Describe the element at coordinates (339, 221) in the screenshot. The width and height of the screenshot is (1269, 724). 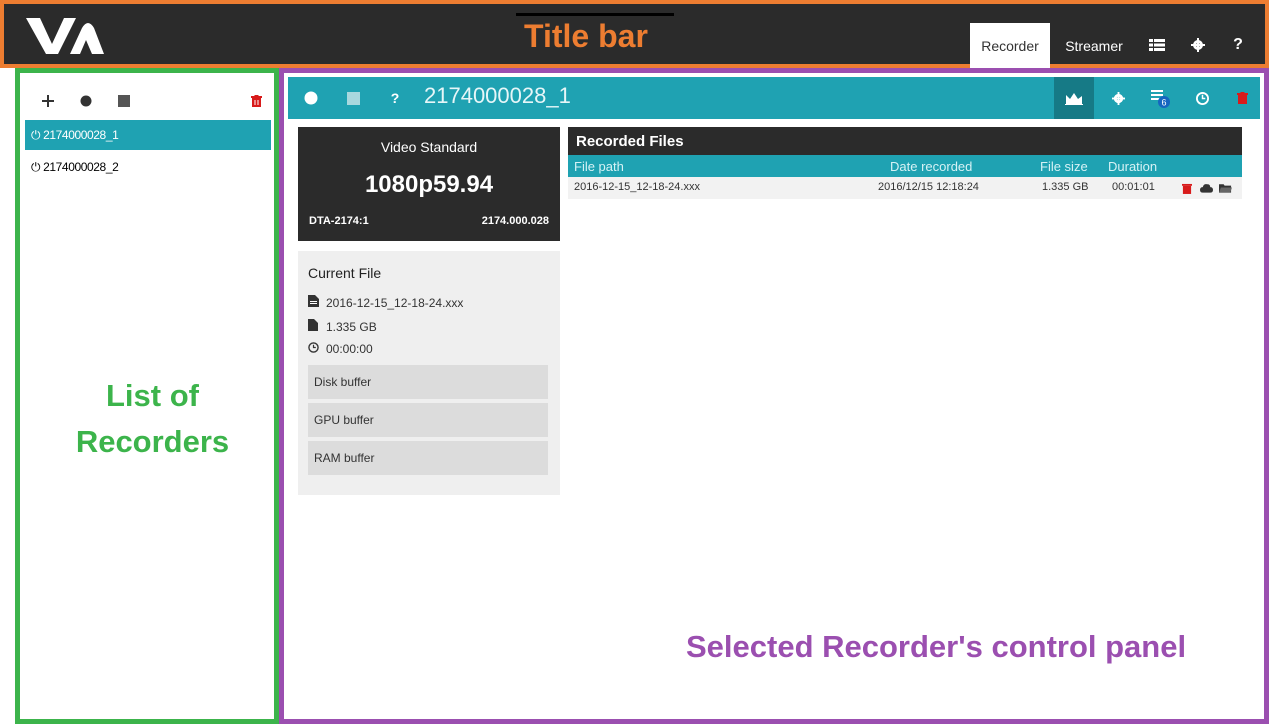
I see `device-model: DTA-2174:1` at that location.